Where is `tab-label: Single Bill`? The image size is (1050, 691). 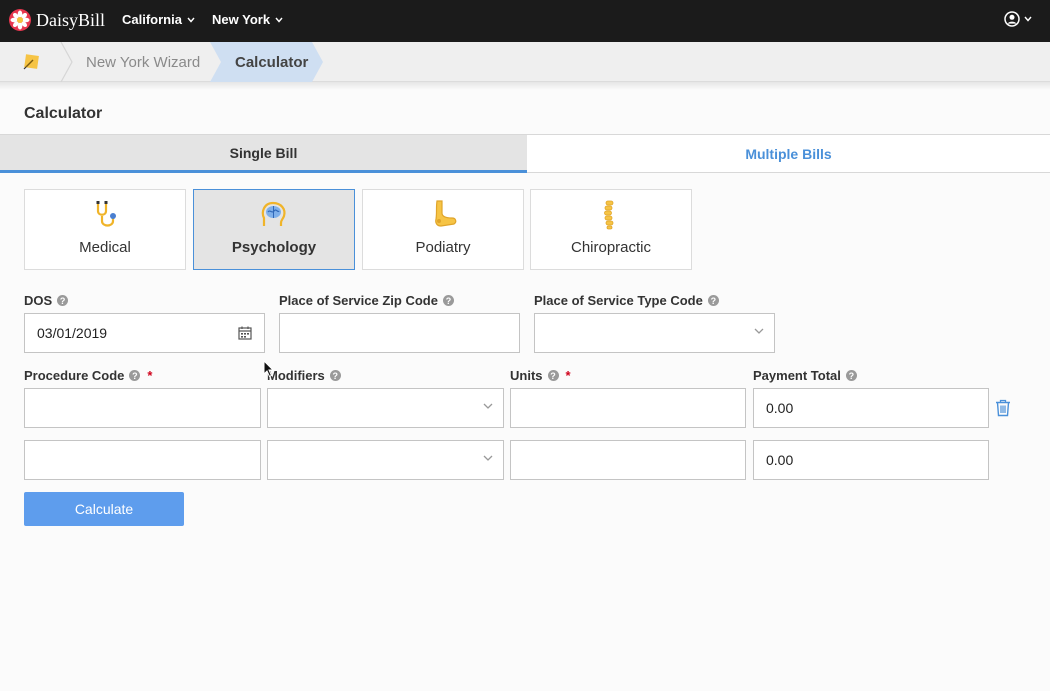 tab-label: Single Bill is located at coordinates (263, 152).